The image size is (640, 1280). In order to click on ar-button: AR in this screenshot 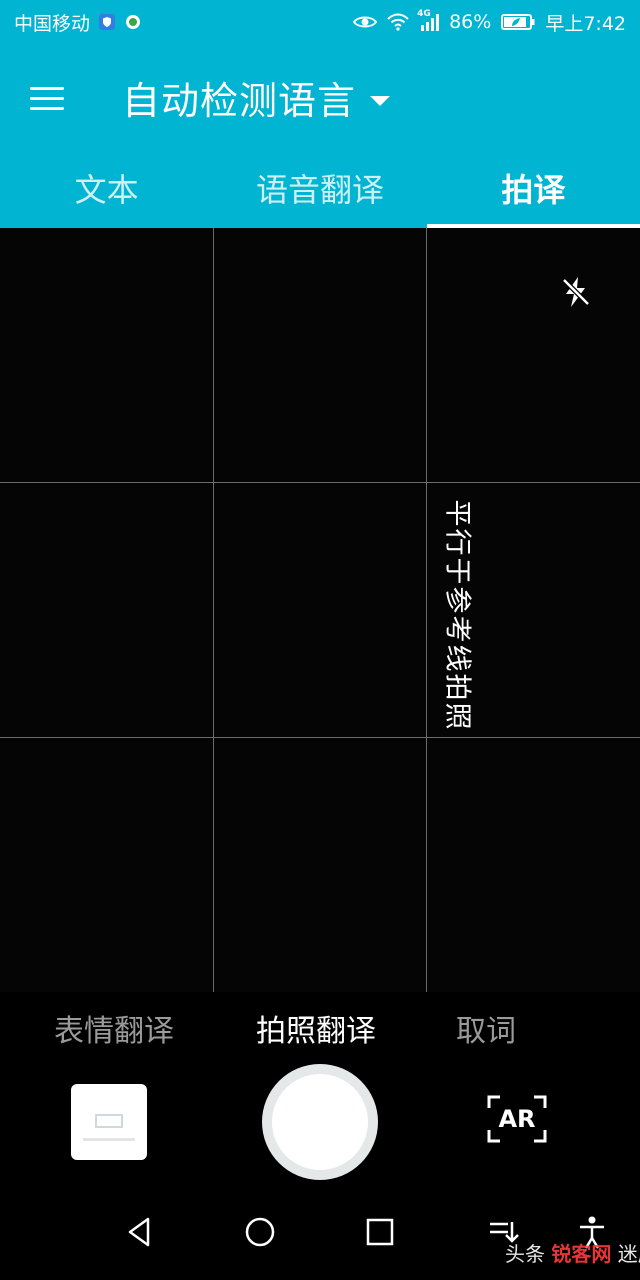, I will do `click(517, 1119)`.